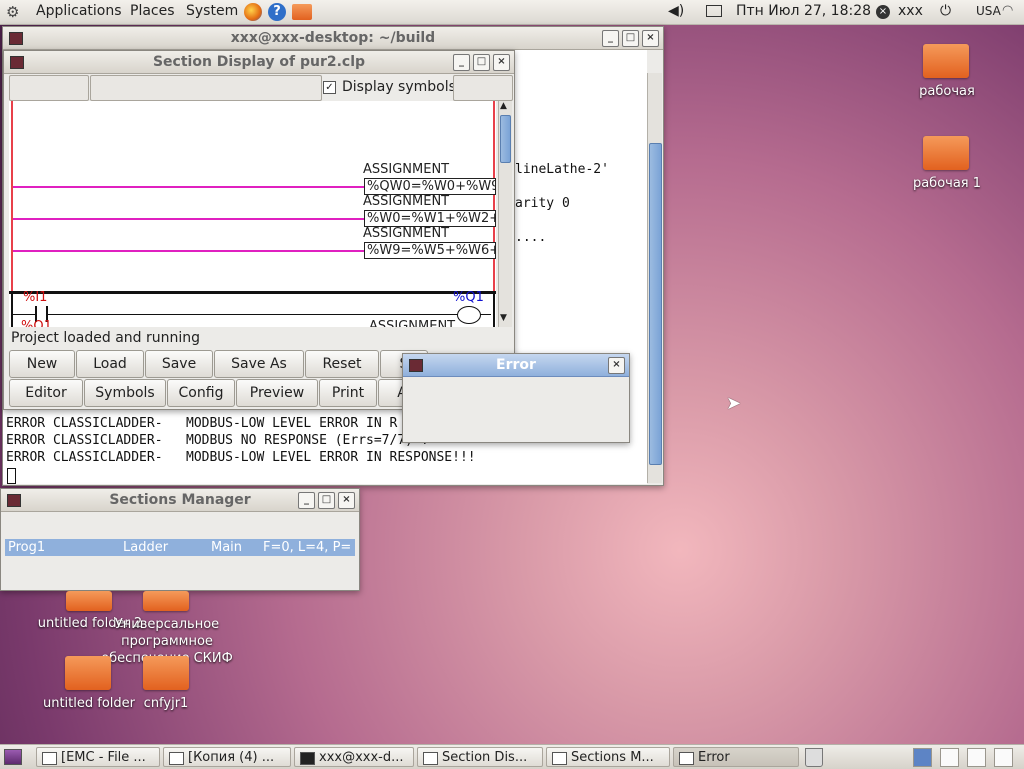  What do you see at coordinates (430, 218) in the screenshot?
I see `assignment-box: %W0=%W1+%W2+` at bounding box center [430, 218].